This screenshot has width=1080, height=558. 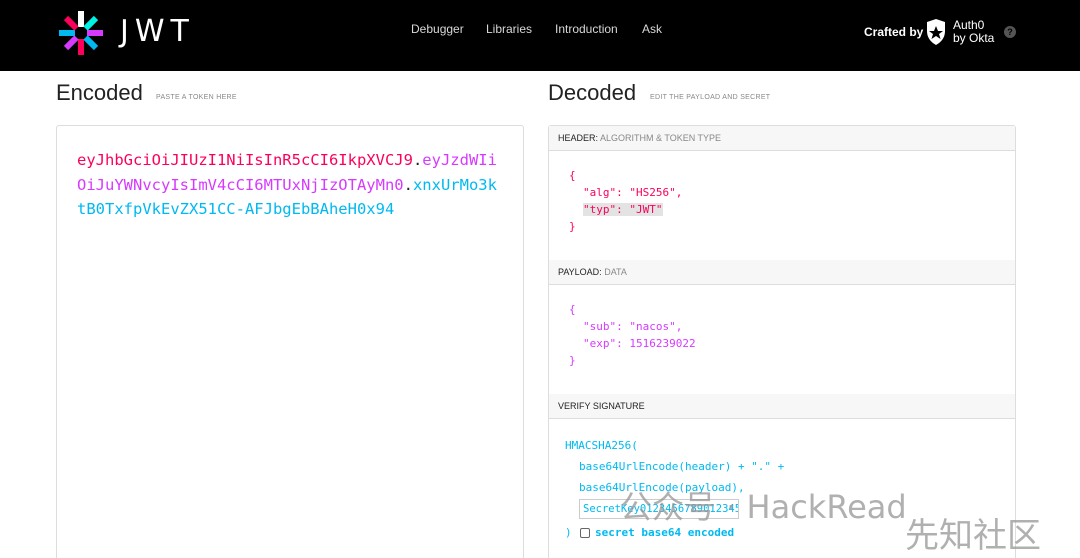 I want to click on secret-base64-checkbox, so click(x=585, y=533).